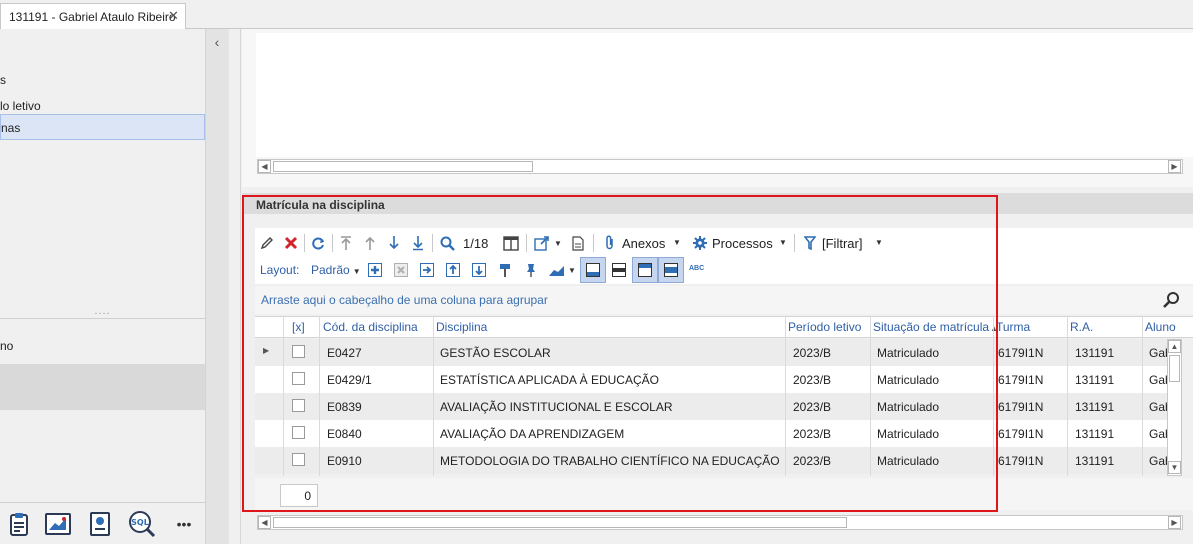  I want to click on sidebar-item-3-selected: nas, so click(102, 127).